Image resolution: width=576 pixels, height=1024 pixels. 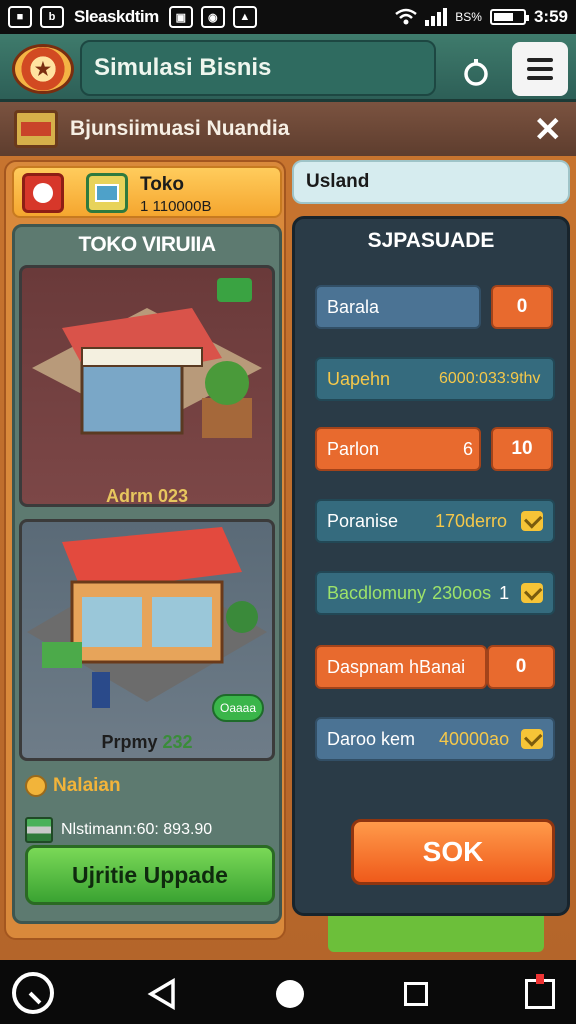 I want to click on coin-icon, so click(x=36, y=786).